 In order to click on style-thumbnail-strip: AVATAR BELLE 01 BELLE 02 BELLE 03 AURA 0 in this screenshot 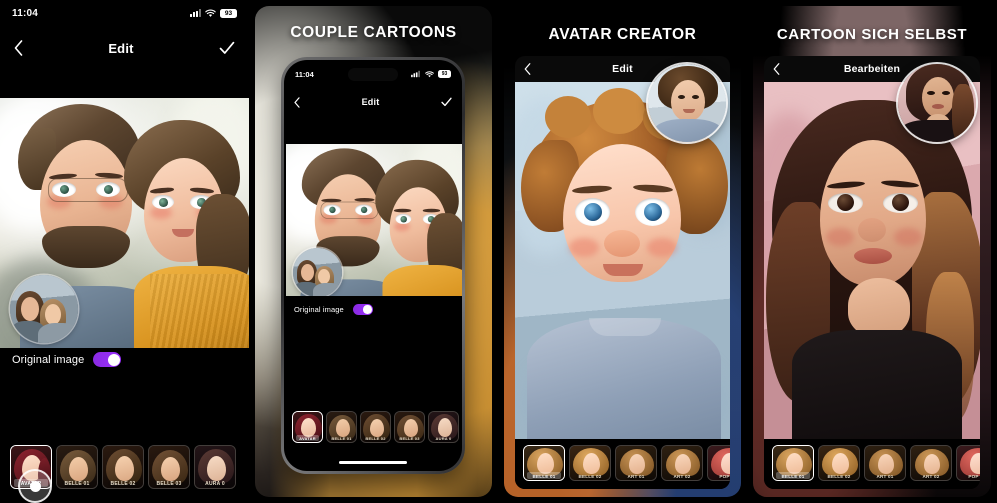, I will do `click(375, 427)`.